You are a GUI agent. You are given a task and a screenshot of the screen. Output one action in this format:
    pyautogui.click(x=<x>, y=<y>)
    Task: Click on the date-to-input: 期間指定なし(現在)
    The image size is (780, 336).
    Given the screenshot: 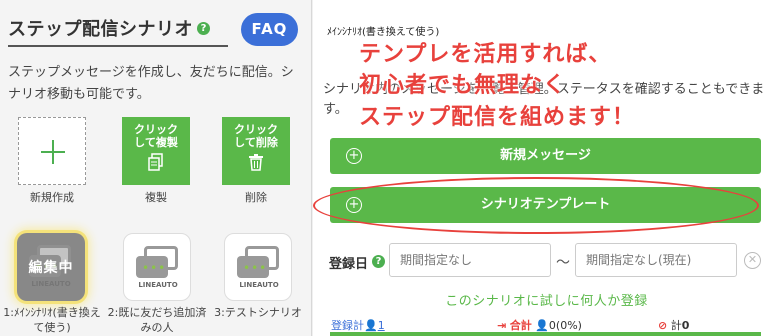 What is the action you would take?
    pyautogui.click(x=656, y=260)
    